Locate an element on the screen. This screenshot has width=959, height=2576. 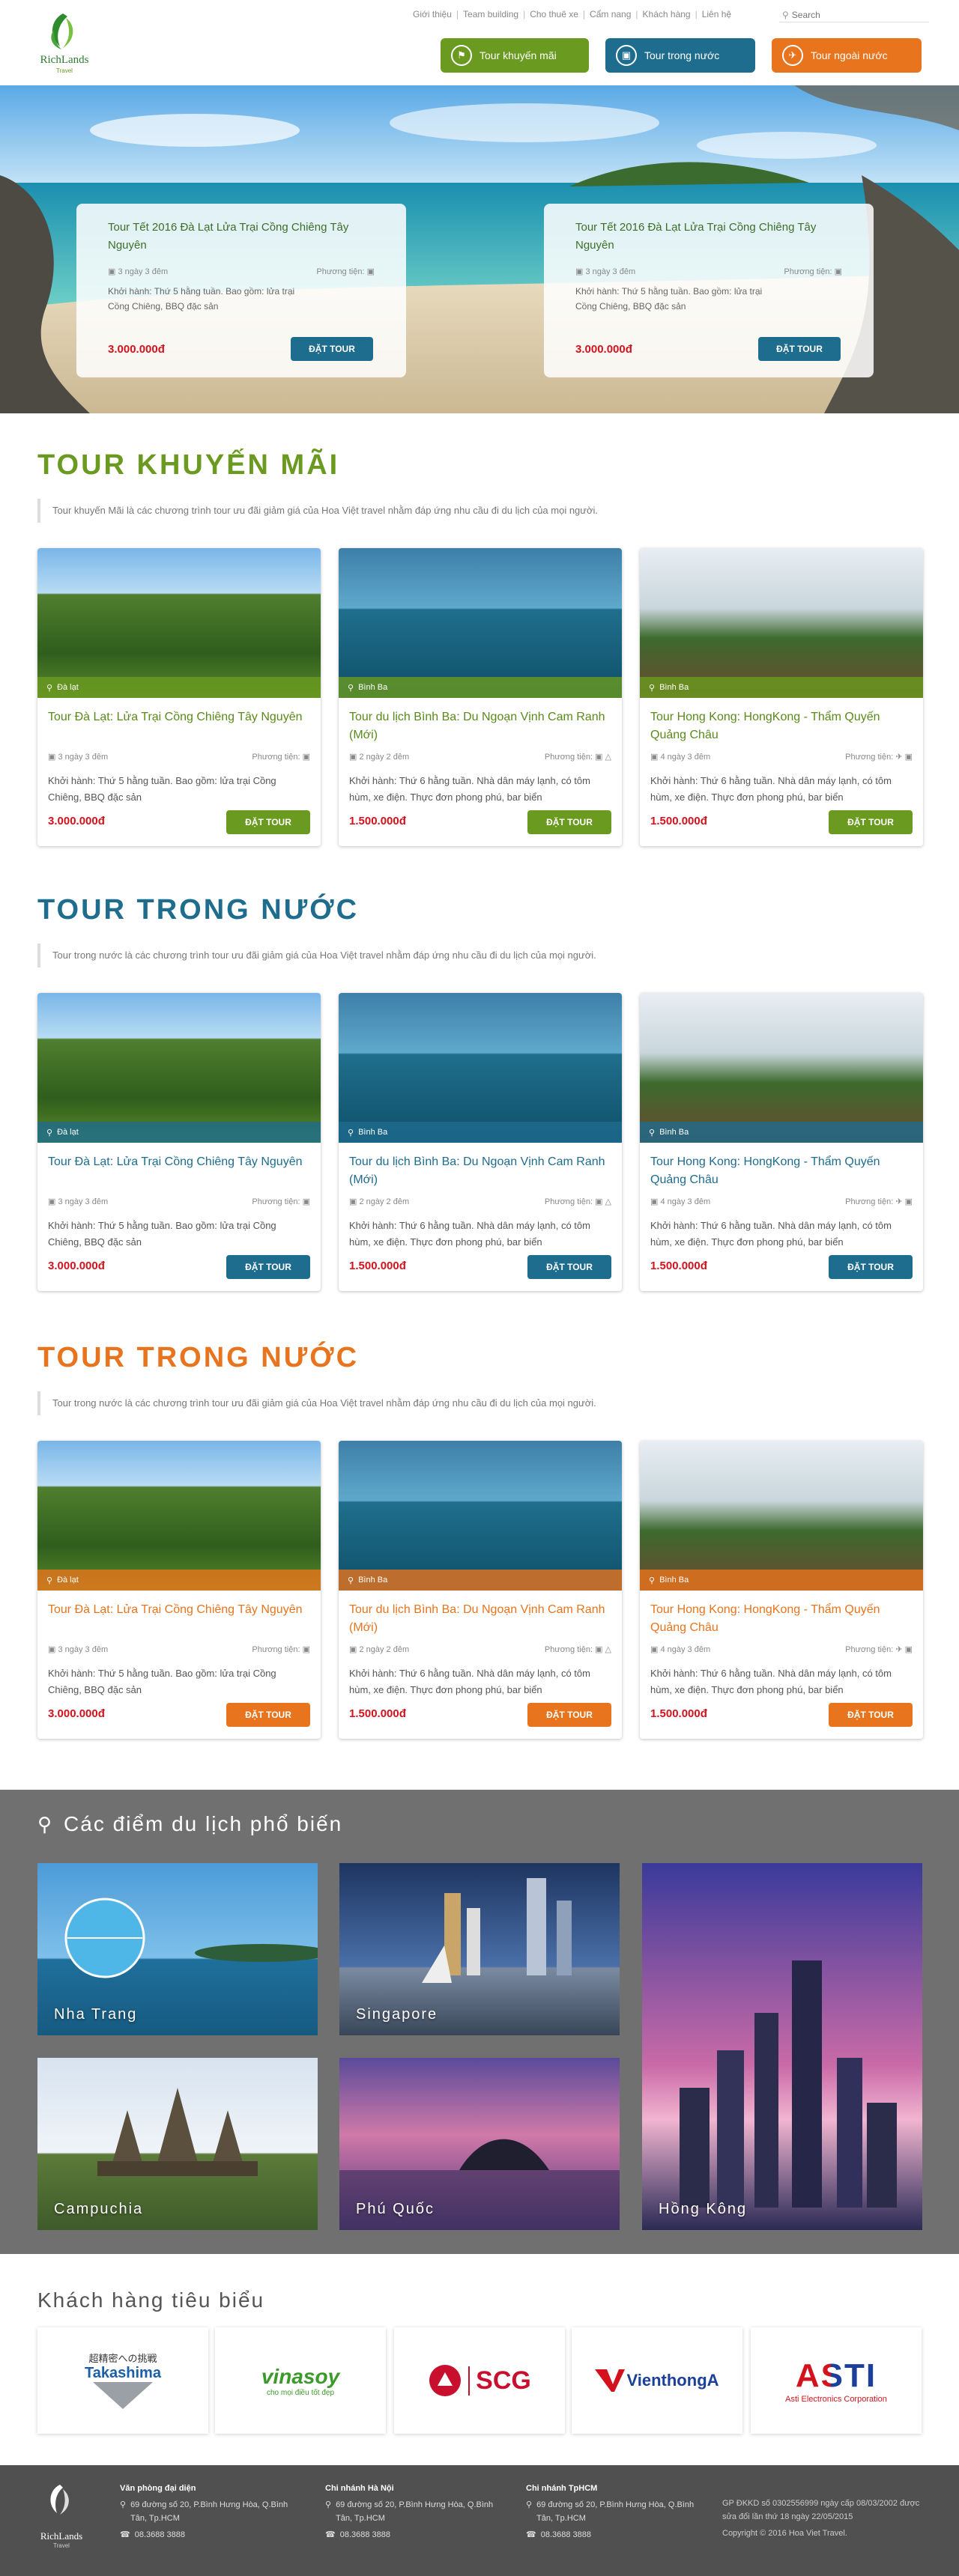
footer-logo: RichLands Travel is located at coordinates (61, 2515).